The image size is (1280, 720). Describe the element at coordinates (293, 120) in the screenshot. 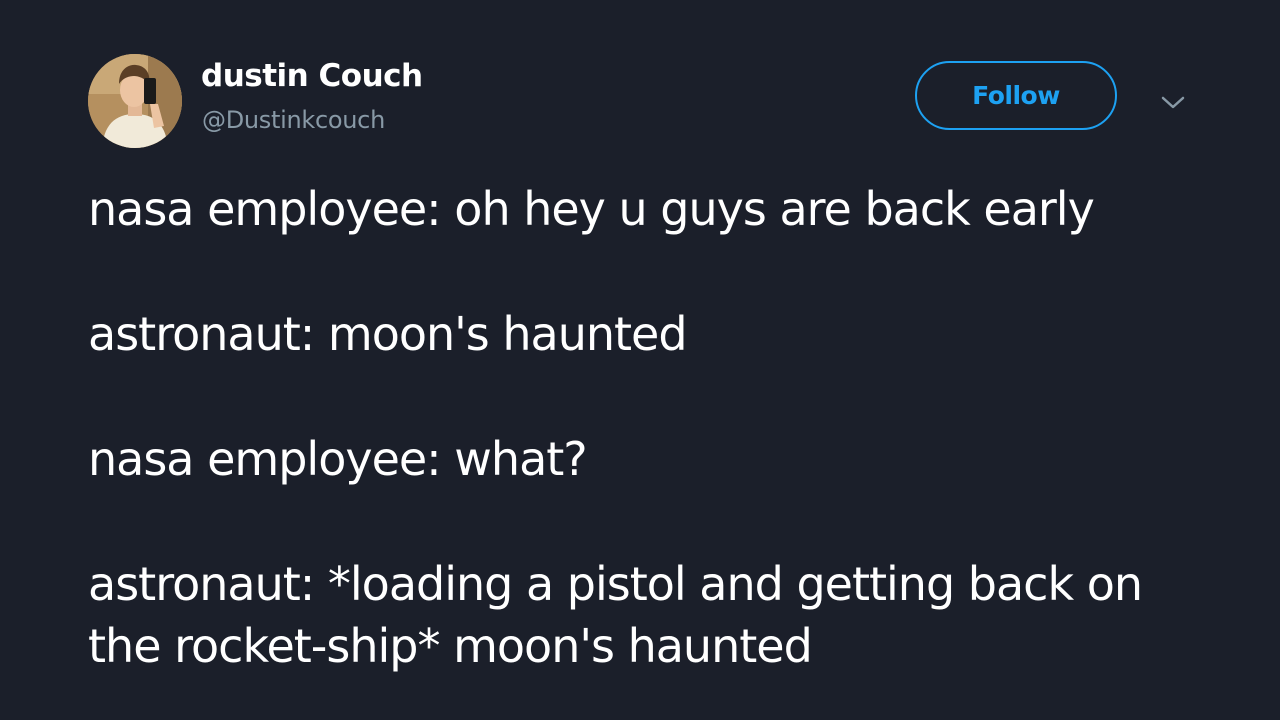

I see `author-handle: @Dustinkcouch` at that location.